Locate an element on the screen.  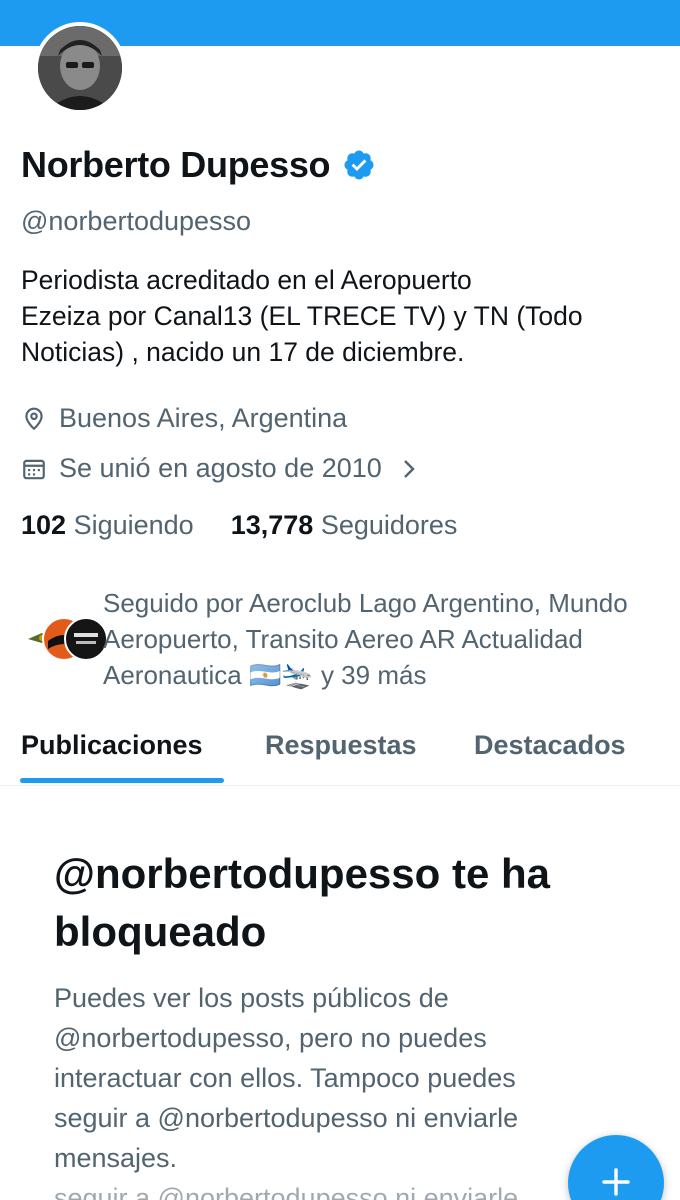
followed-by-line: Aeronautica 🇦🇷🛬 y 39 más is located at coordinates (265, 675).